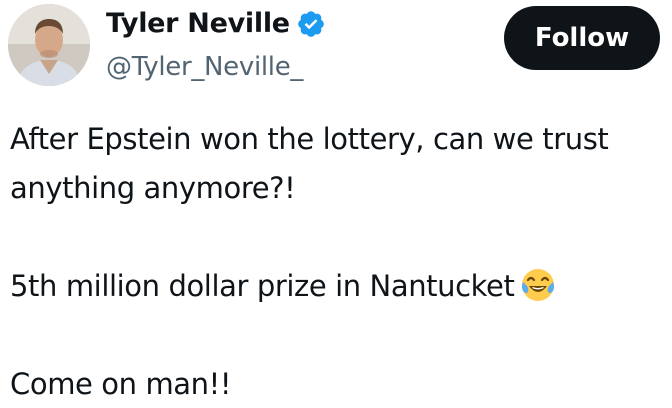 The width and height of the screenshot is (672, 408). Describe the element at coordinates (198, 24) in the screenshot. I see `display-name: Tyler Neville` at that location.